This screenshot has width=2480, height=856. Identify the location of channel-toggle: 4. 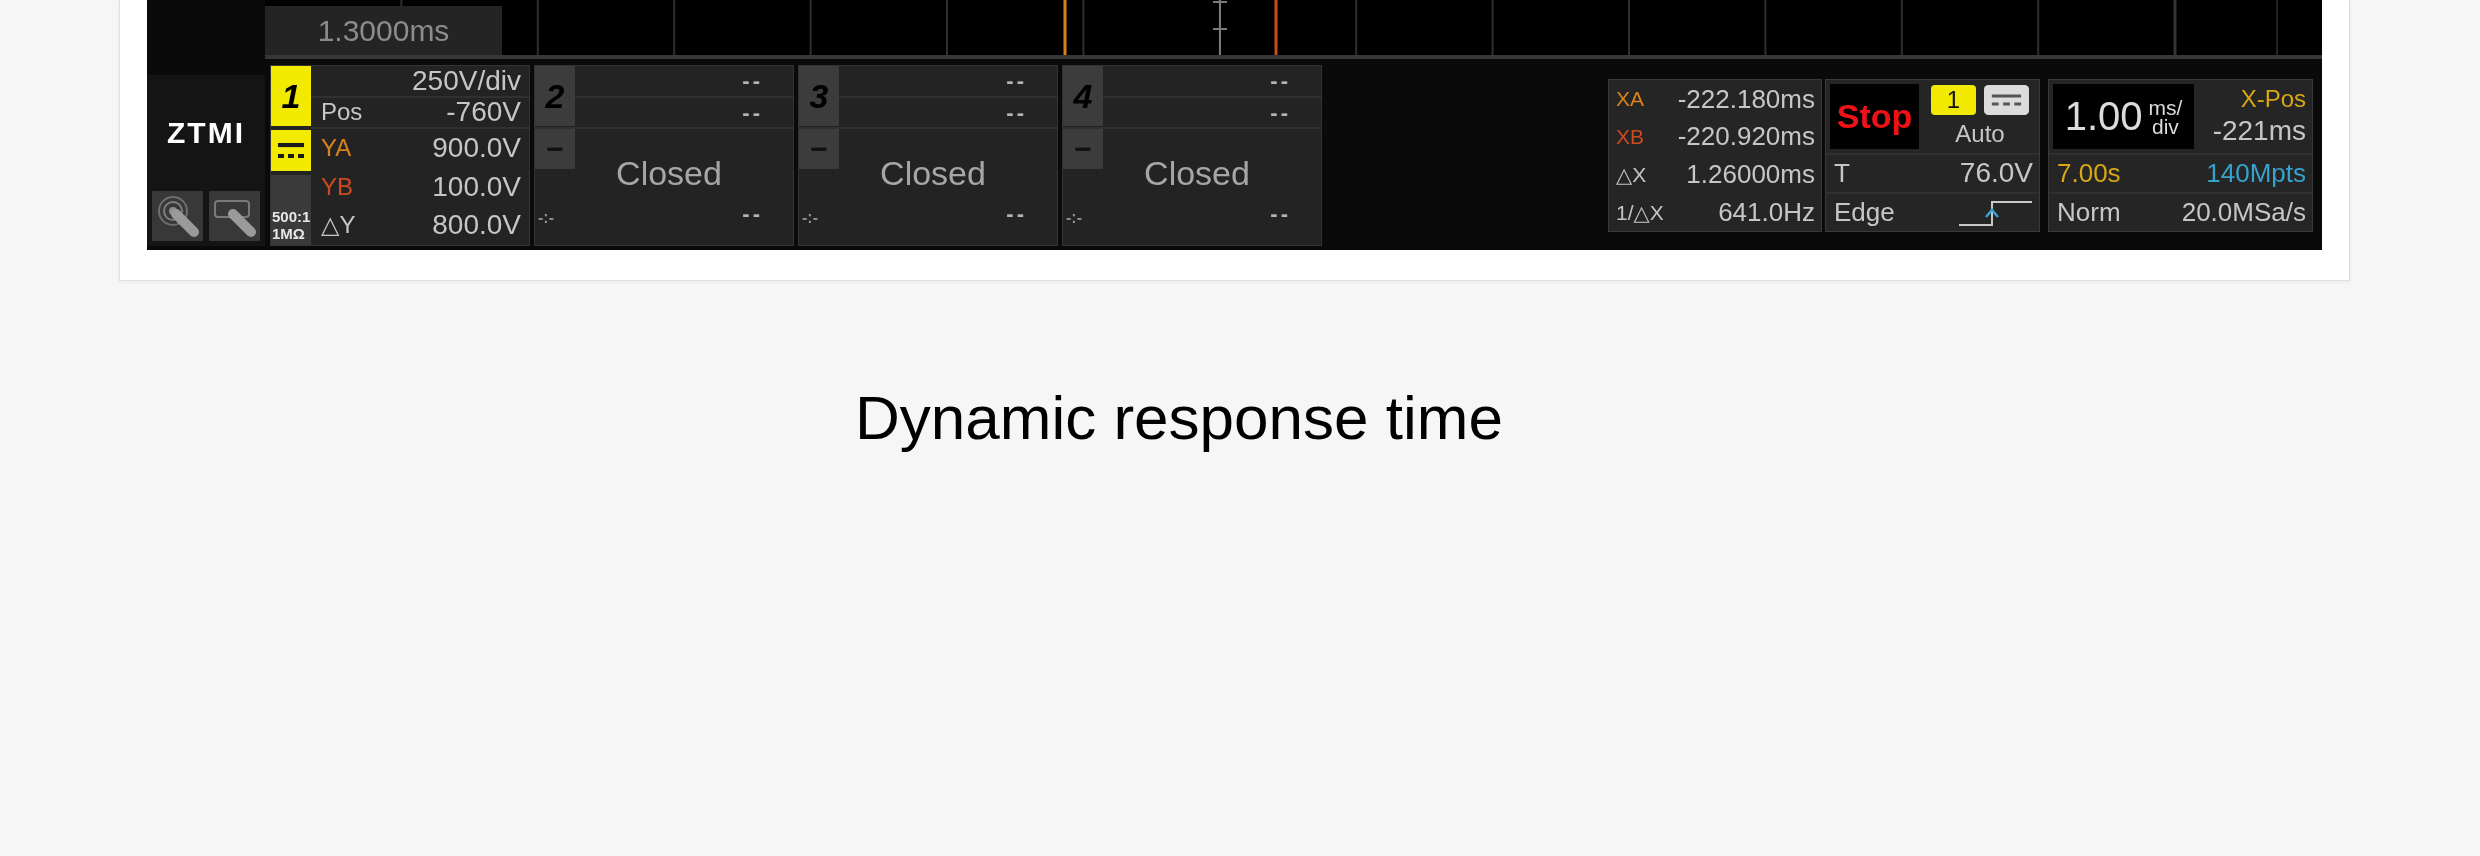
(1083, 96).